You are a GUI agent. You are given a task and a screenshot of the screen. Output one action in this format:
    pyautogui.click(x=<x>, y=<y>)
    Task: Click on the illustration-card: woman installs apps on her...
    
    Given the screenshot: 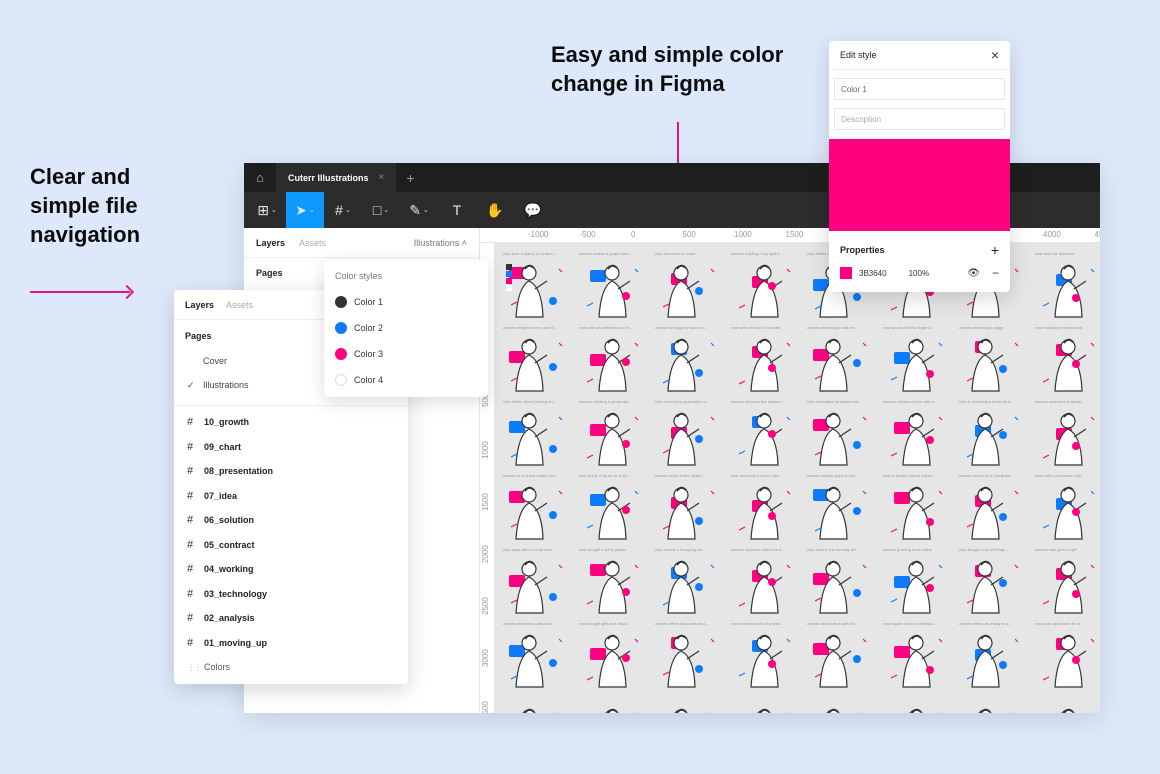 What is the action you would take?
    pyautogui.click(x=841, y=510)
    